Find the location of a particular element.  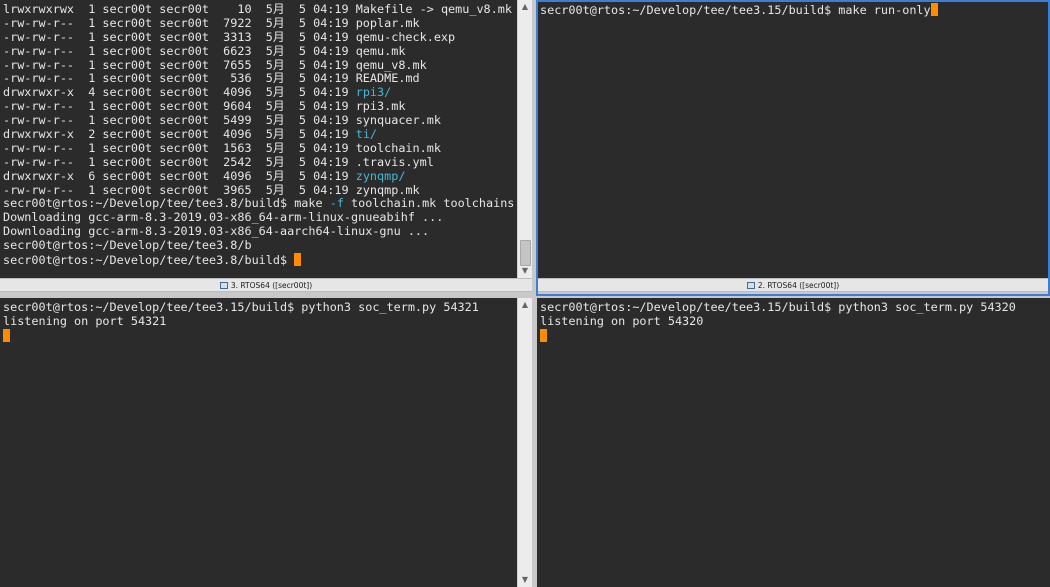

terminal-text: secr00t@rtos:~/Develop/tee/tee3.8/b is located at coordinates (127, 245).